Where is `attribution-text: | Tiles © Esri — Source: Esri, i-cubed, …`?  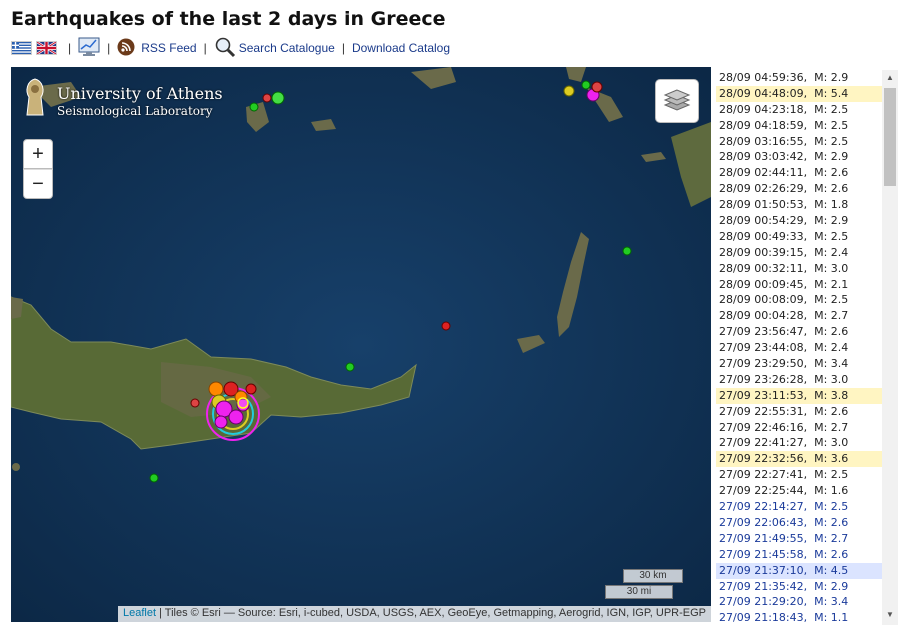
attribution-text: | Tiles © Esri — Source: Esri, i-cubed, … is located at coordinates (431, 613).